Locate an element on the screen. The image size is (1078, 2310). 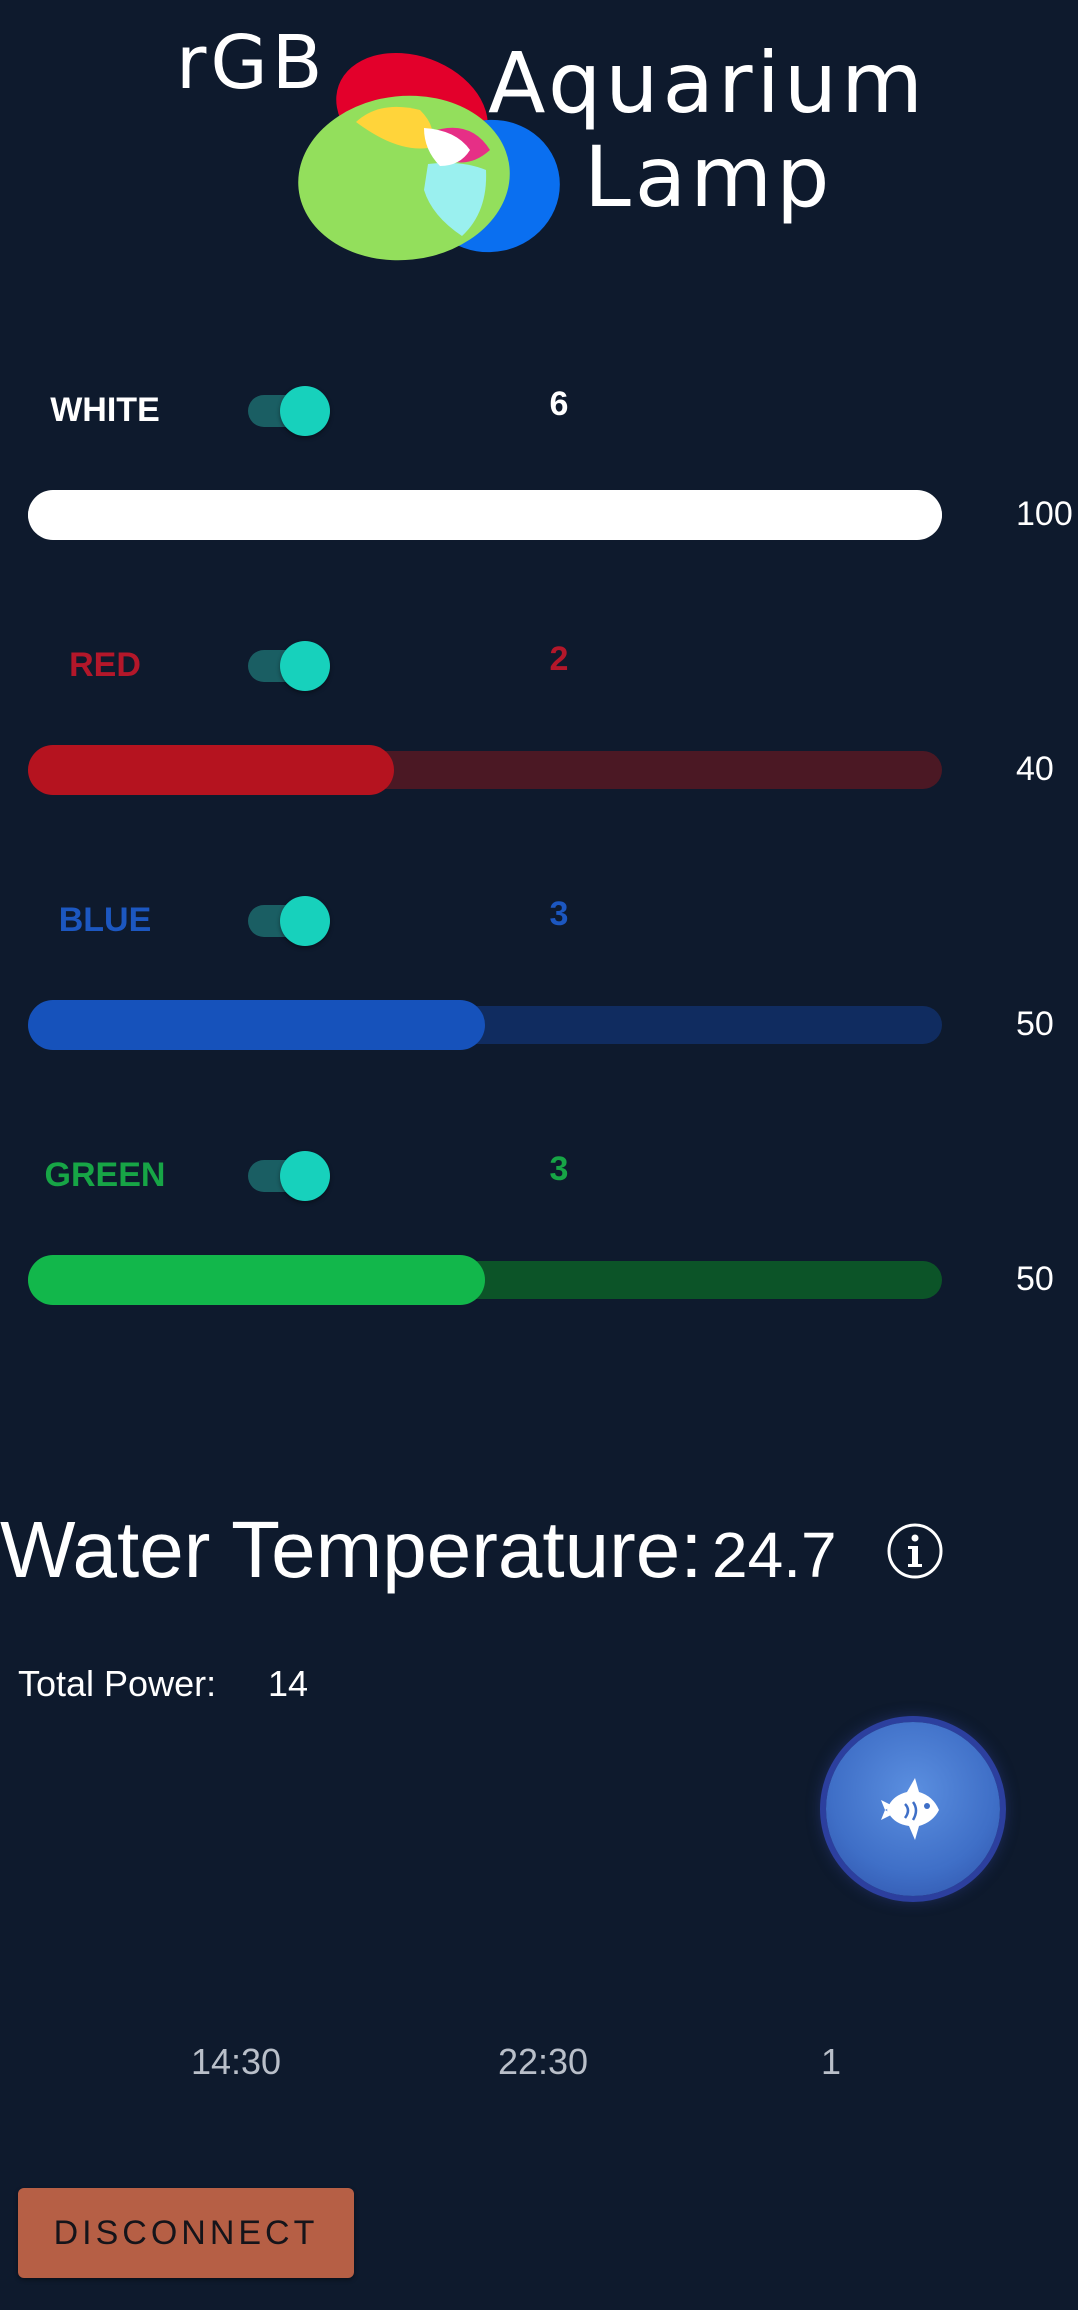
channel-toggle-white is located at coordinates (289, 411).